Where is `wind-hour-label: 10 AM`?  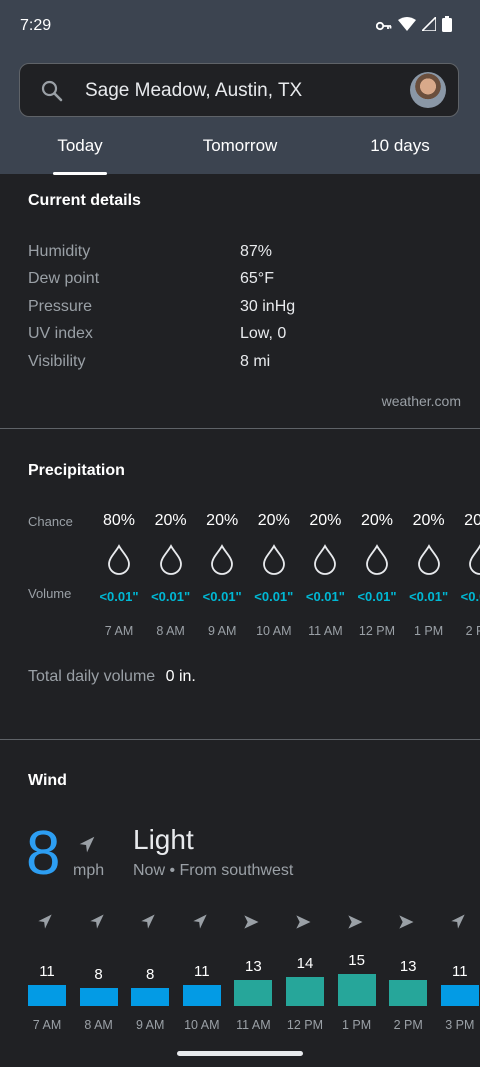
wind-hour-label: 10 AM is located at coordinates (202, 1025).